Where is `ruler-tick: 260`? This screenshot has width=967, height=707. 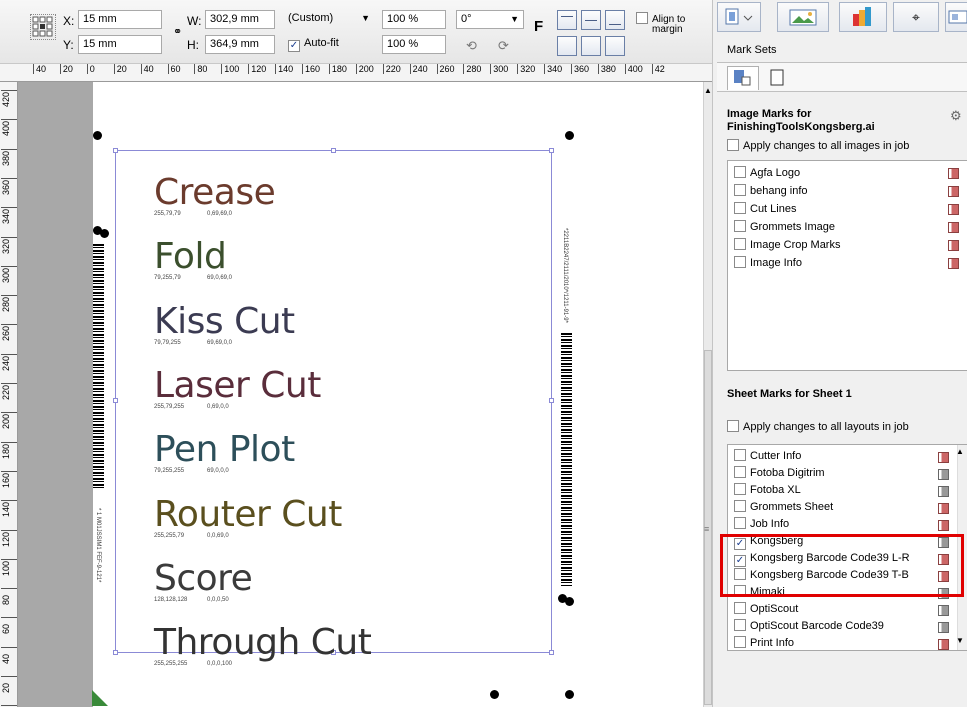
ruler-tick: 260 is located at coordinates (9, 332).